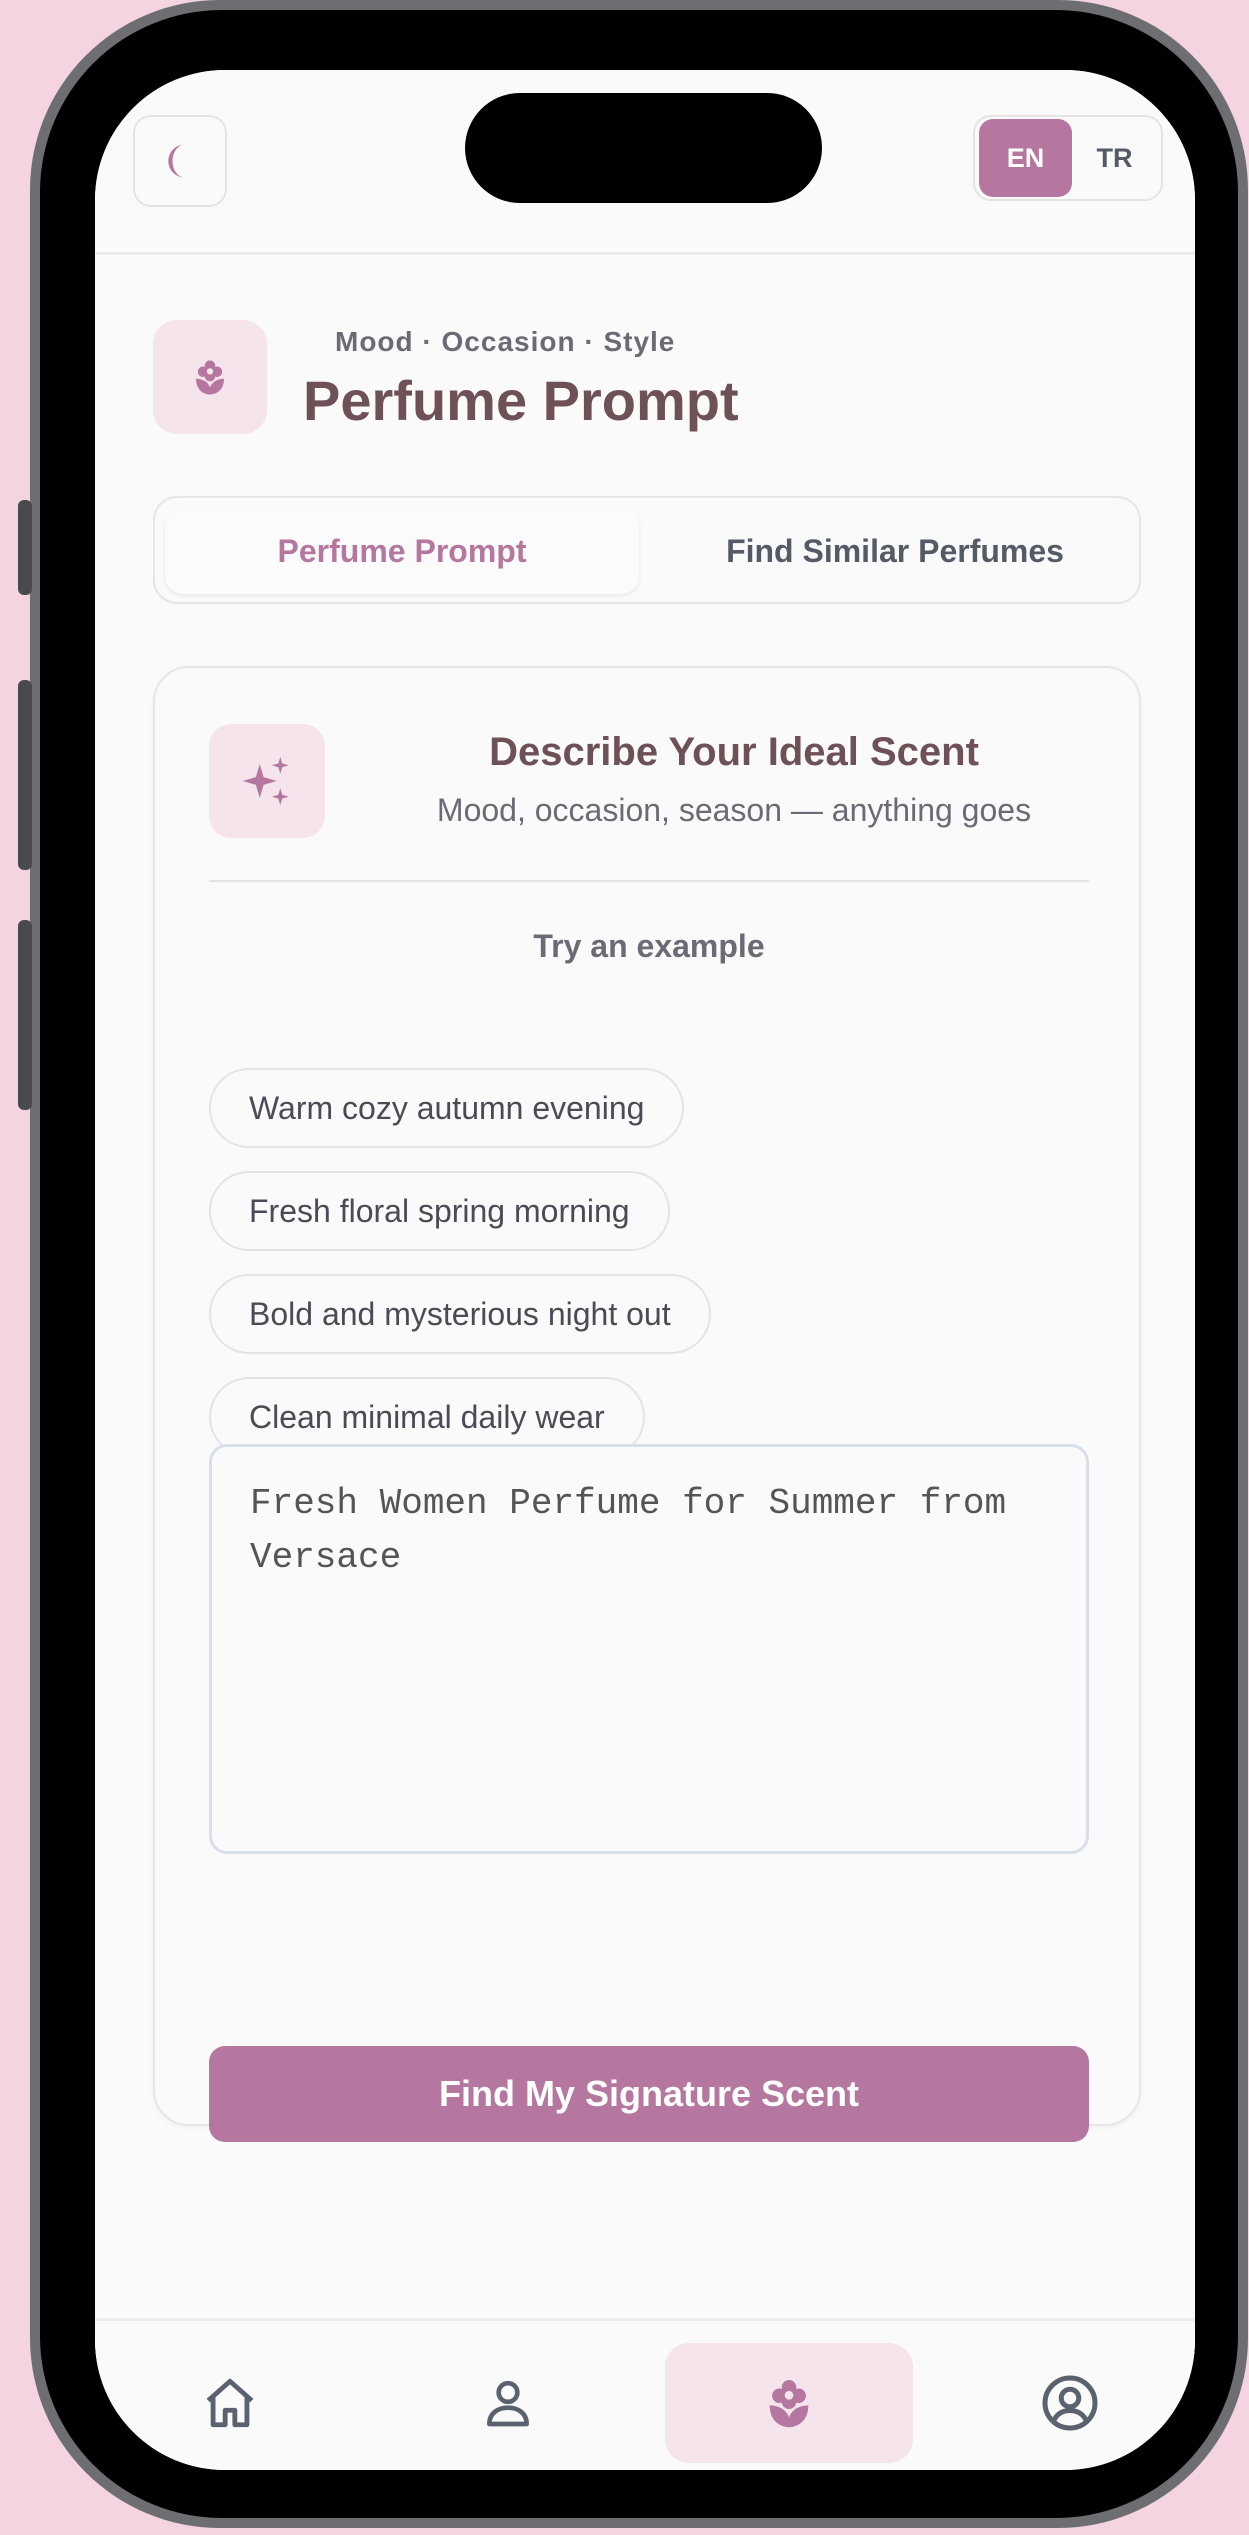 The width and height of the screenshot is (1249, 2535). What do you see at coordinates (649, 946) in the screenshot?
I see `examples-label: Try an example` at bounding box center [649, 946].